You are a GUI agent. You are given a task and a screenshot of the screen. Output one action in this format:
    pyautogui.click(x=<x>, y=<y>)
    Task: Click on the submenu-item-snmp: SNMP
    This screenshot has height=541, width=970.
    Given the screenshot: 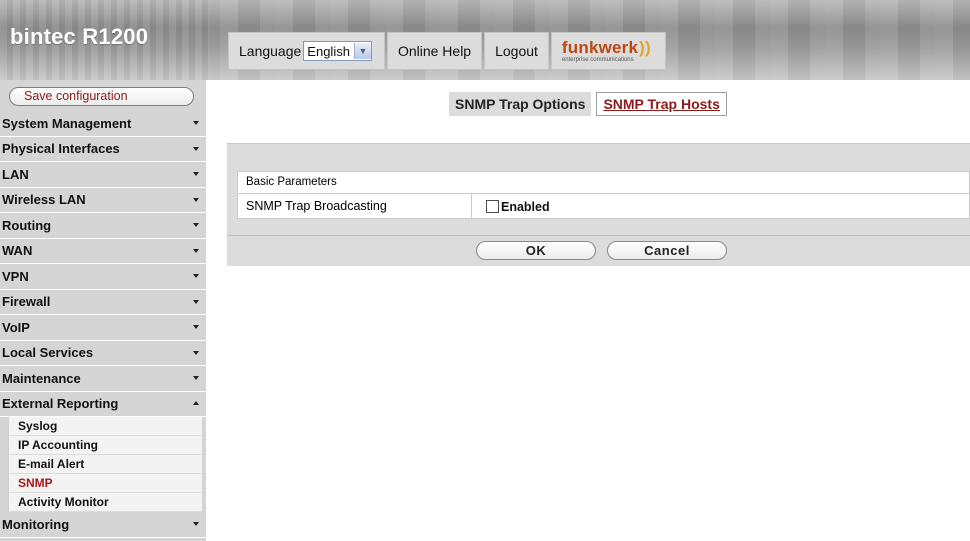 What is the action you would take?
    pyautogui.click(x=105, y=483)
    